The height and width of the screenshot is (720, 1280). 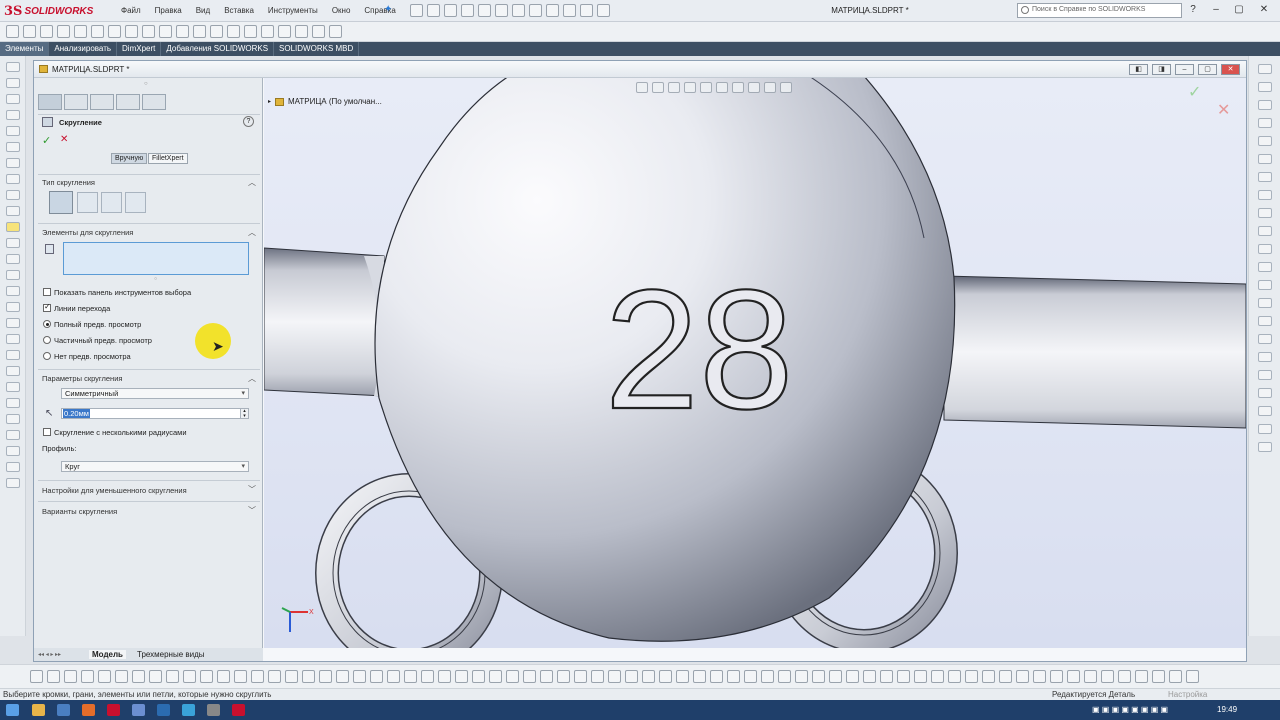 What do you see at coordinates (13, 211) in the screenshot?
I see `trim-tool-icon` at bounding box center [13, 211].